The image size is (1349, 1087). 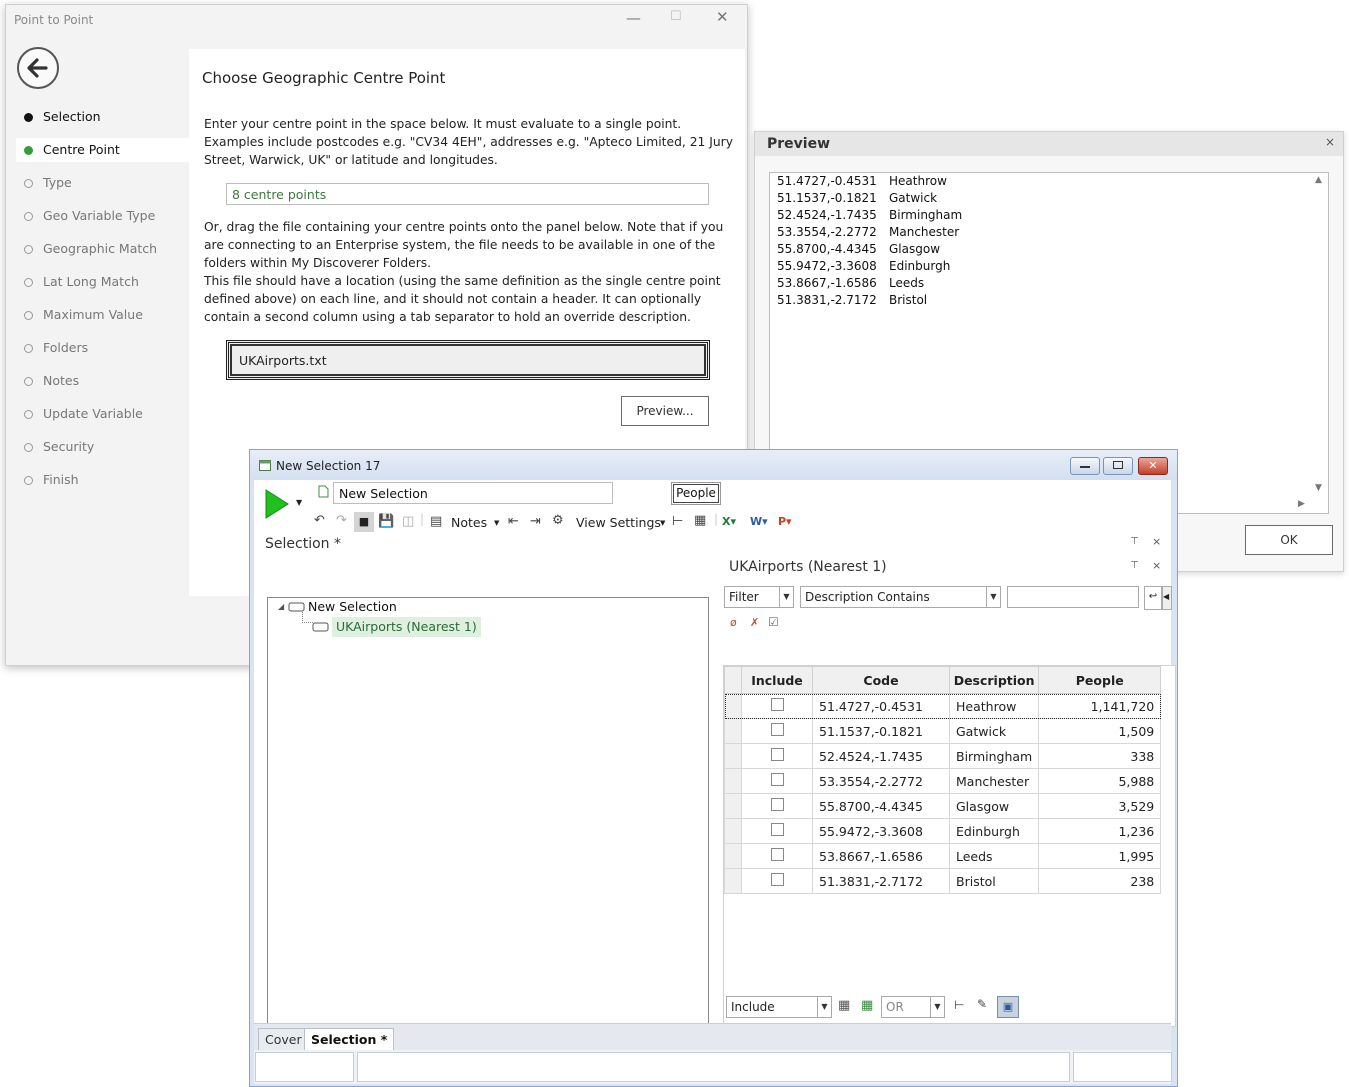 What do you see at coordinates (1153, 466) in the screenshot?
I see `close-button: ✕` at bounding box center [1153, 466].